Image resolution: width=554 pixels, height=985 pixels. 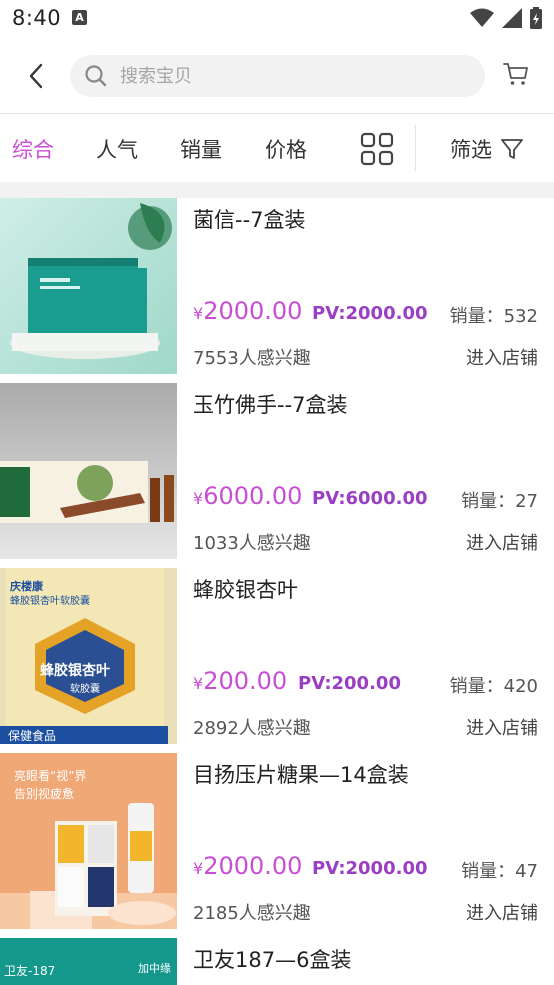 What do you see at coordinates (88, 656) in the screenshot?
I see `product-image: 庆楼康 蜂胶银杏叶软胶囊 蜂胶银杏叶 软胶囊 保健食品` at bounding box center [88, 656].